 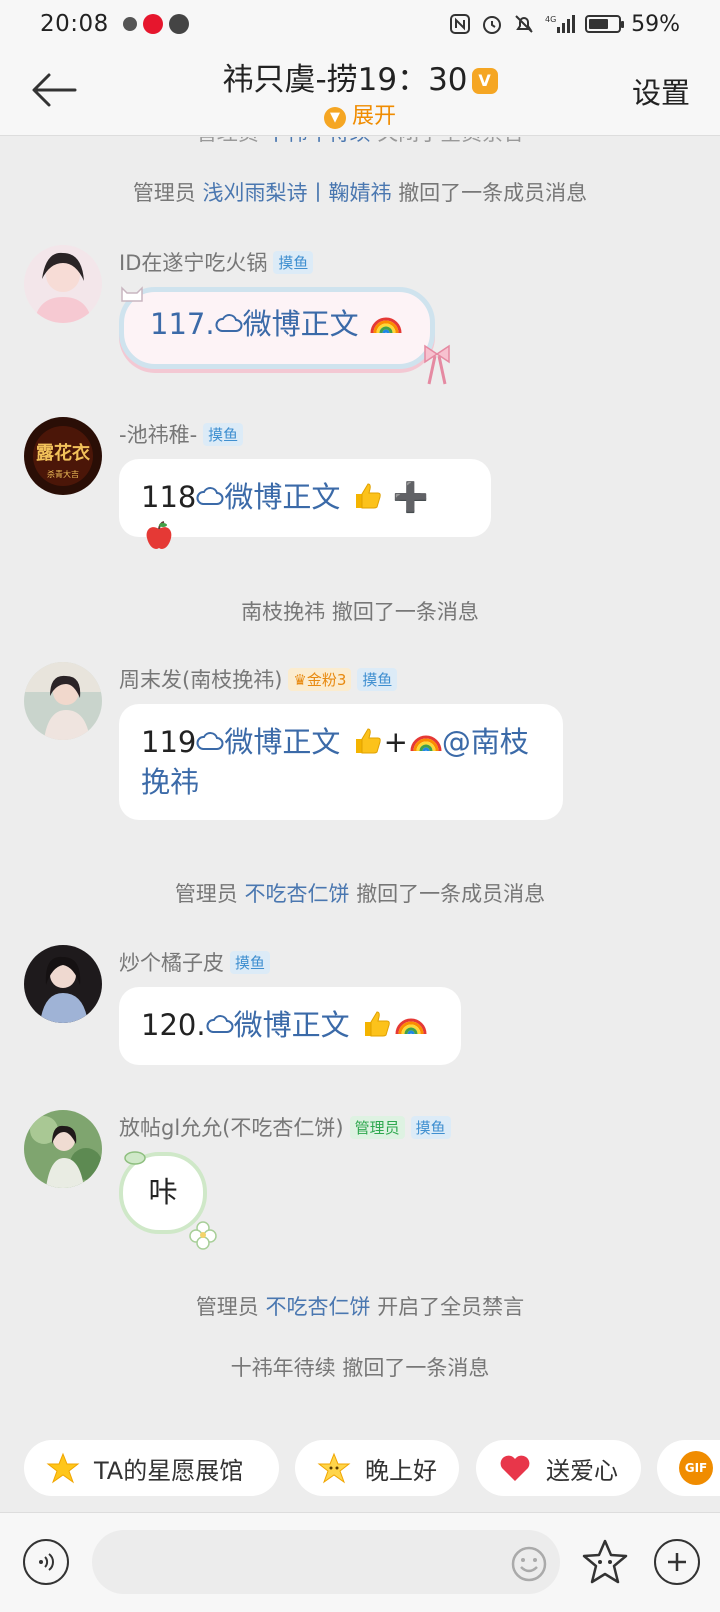 What do you see at coordinates (360, 193) in the screenshot?
I see `system-message: 管理员 浅刈雨梨诗丨鞠婧祎 撤回了一条成员消息` at bounding box center [360, 193].